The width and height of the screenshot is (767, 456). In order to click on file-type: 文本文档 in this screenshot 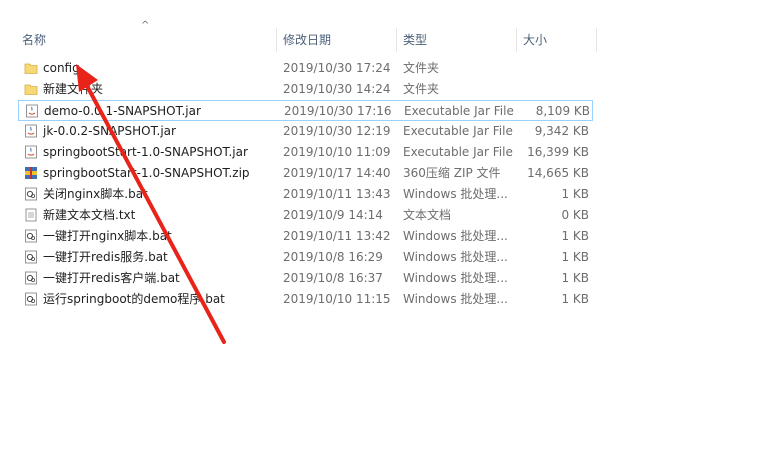, I will do `click(427, 215)`.